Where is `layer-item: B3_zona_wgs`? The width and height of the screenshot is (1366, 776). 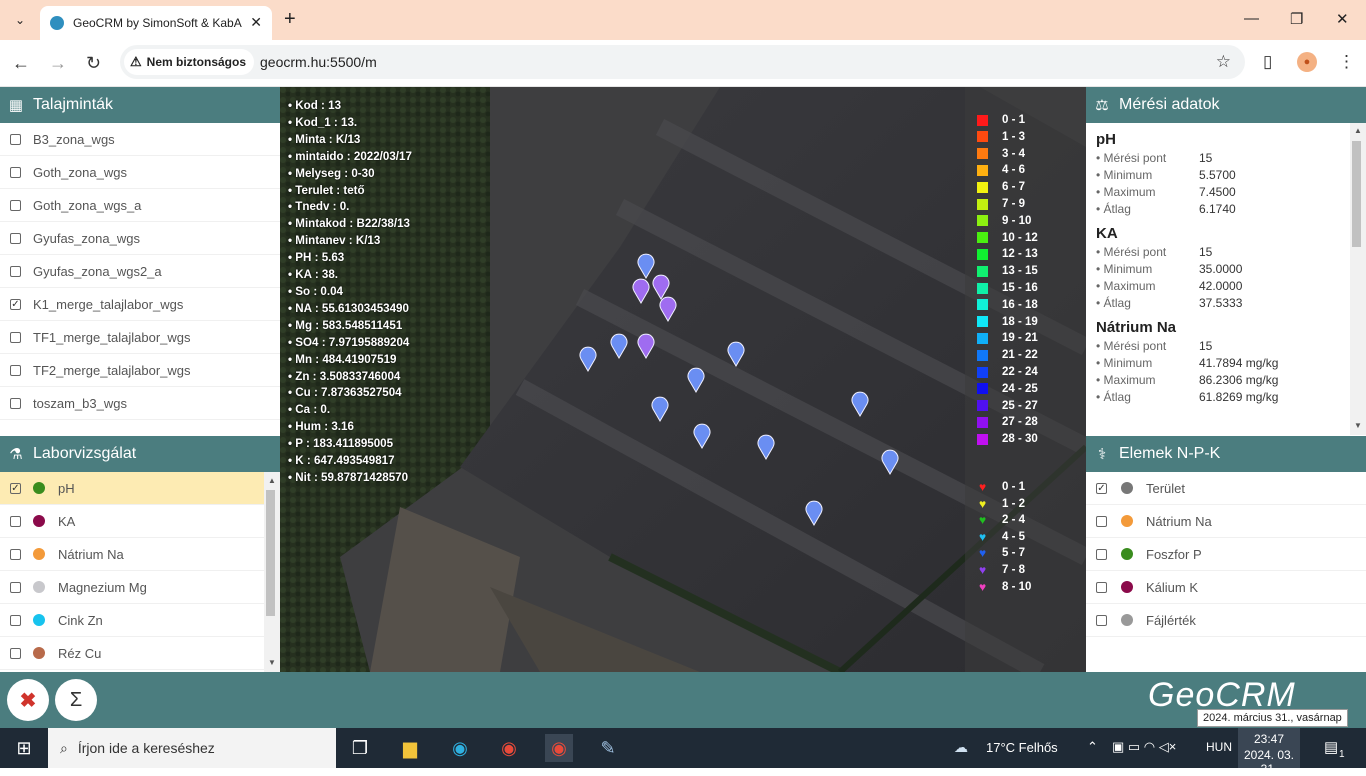
layer-item: B3_zona_wgs is located at coordinates (140, 139).